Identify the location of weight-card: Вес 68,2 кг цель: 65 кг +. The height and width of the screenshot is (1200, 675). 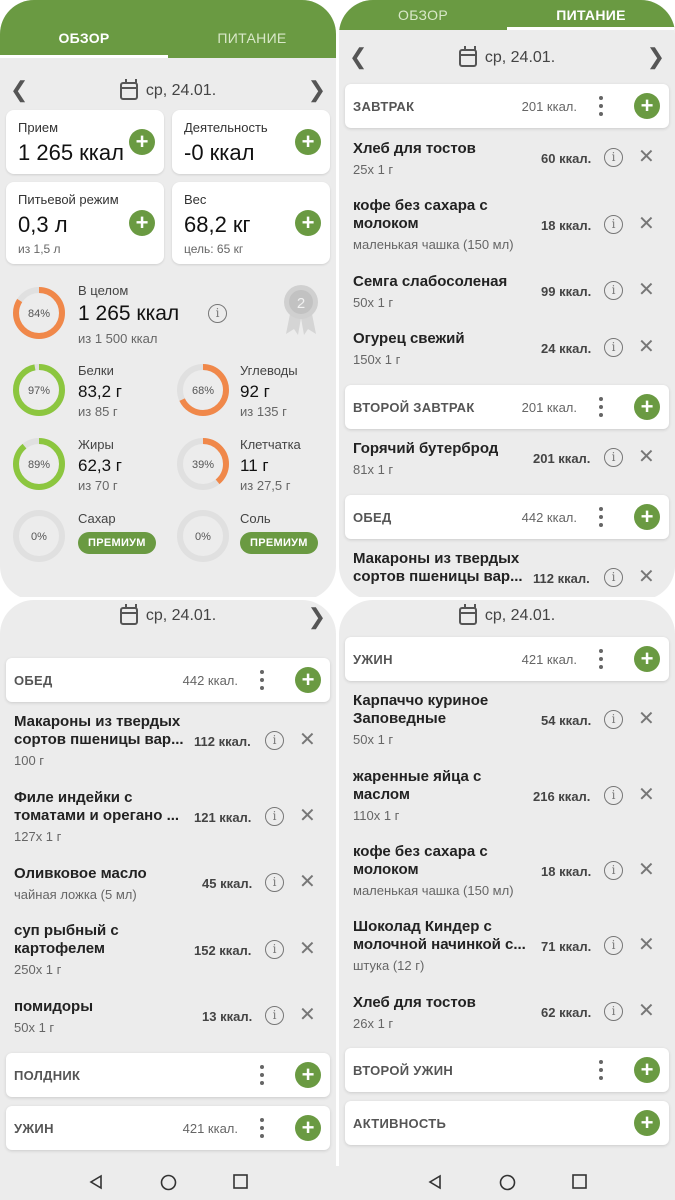
(251, 223).